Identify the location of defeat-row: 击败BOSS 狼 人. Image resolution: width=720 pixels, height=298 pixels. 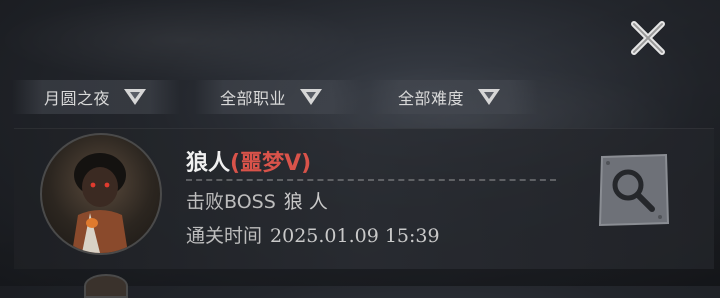
(257, 200).